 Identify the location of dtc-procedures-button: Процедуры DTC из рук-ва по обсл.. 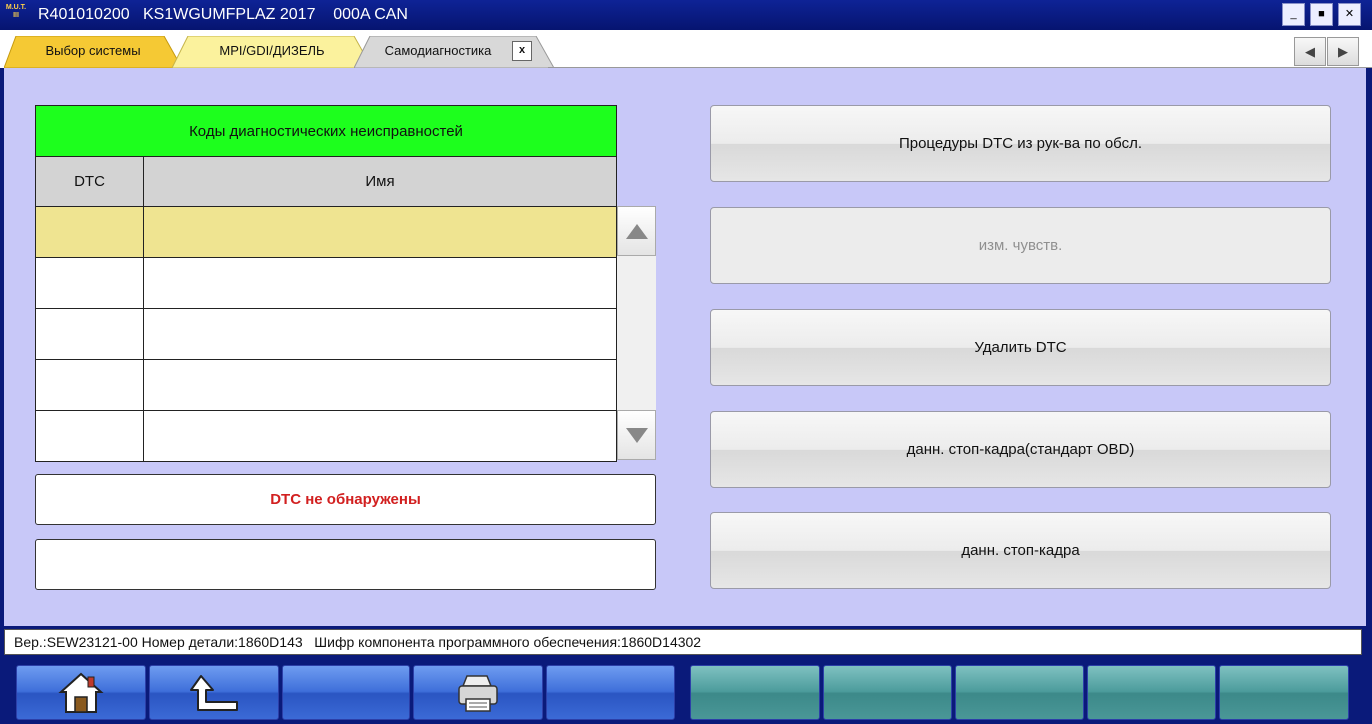
(1020, 143).